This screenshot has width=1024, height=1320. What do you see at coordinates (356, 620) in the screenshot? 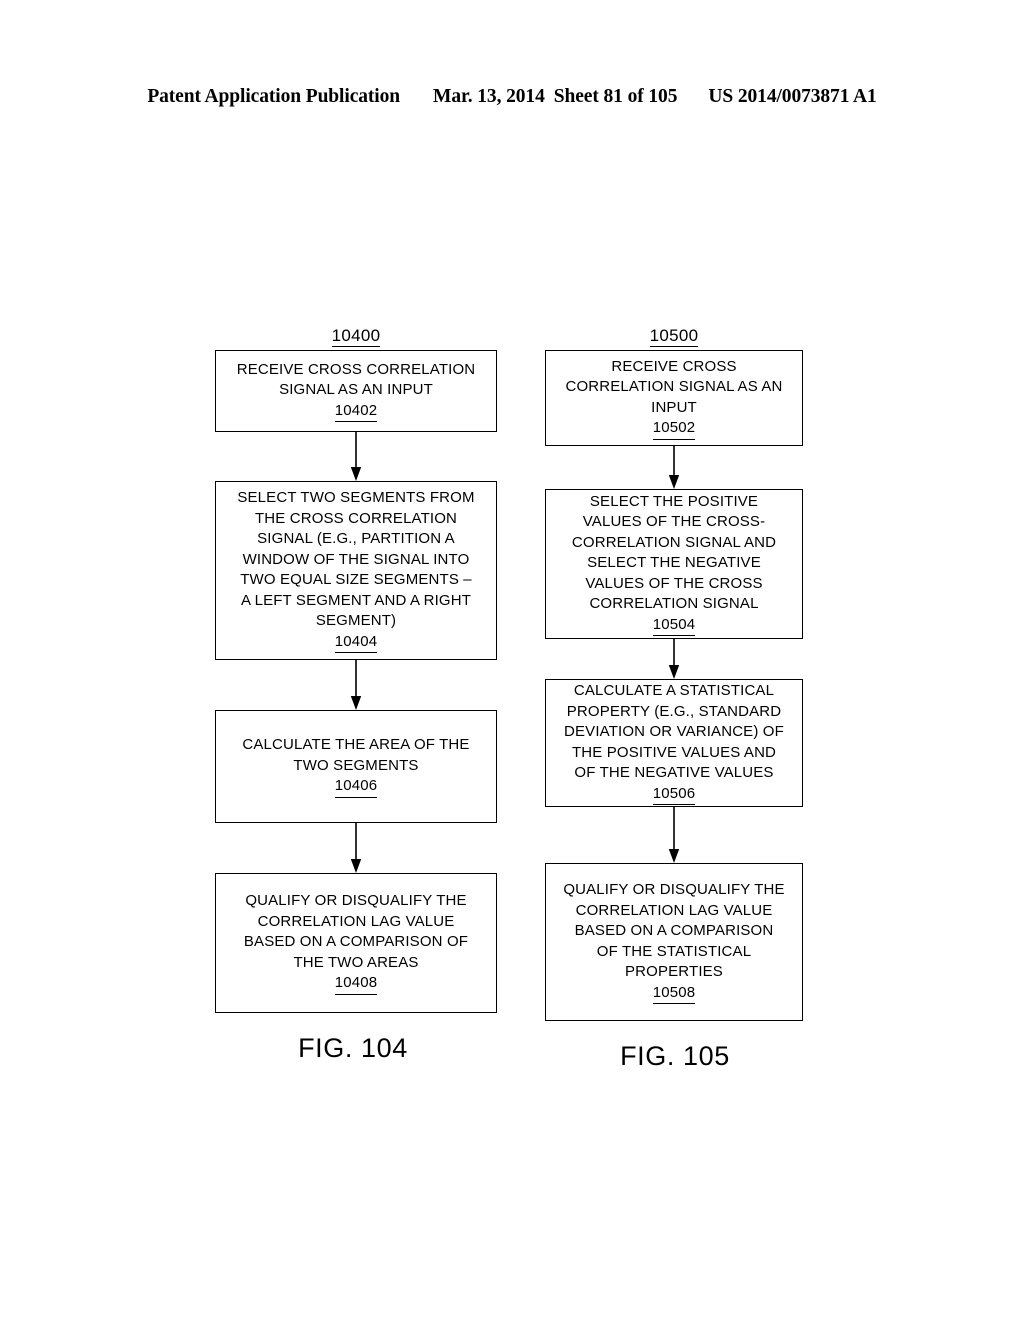
I see `flow-step-text-line: SEGMENT)` at bounding box center [356, 620].